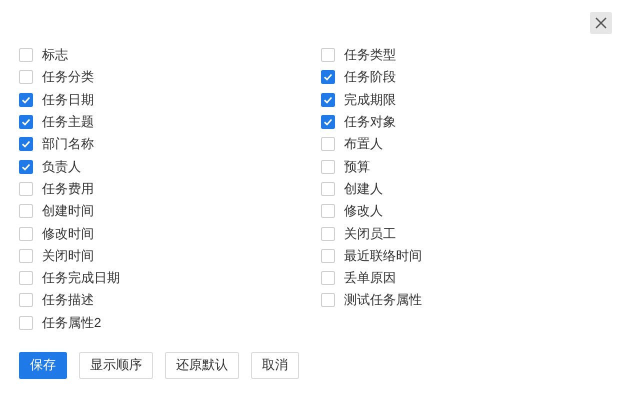 This screenshot has width=636, height=407. Describe the element at coordinates (68, 233) in the screenshot. I see `field-label: 修改时间` at that location.